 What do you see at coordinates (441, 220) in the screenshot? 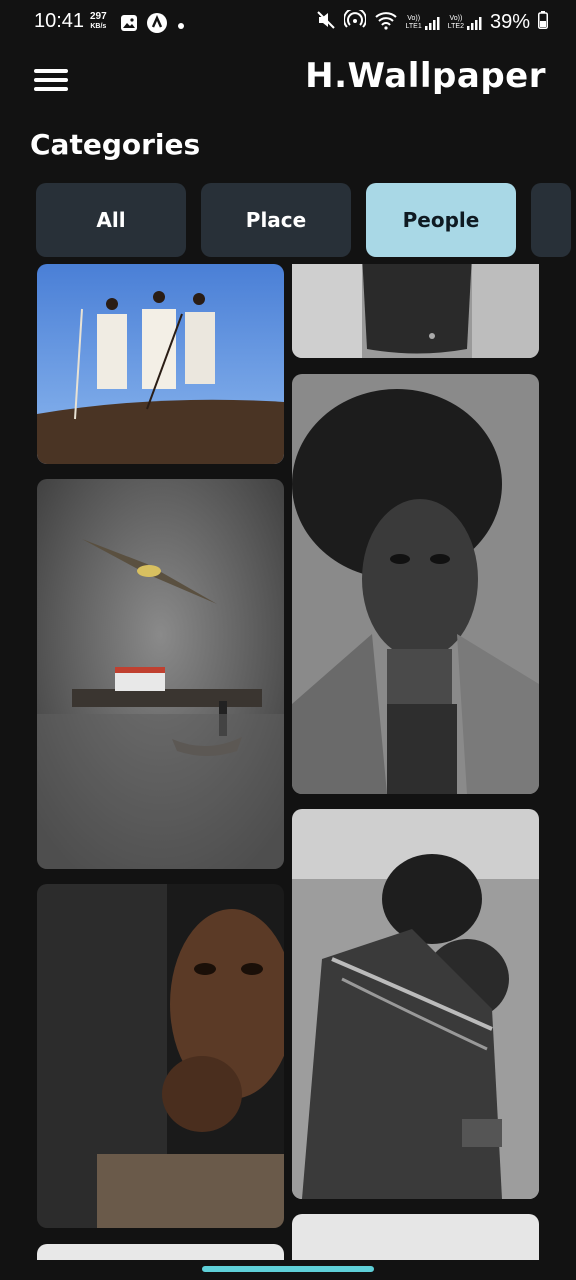
I see `chip-people: People` at bounding box center [441, 220].